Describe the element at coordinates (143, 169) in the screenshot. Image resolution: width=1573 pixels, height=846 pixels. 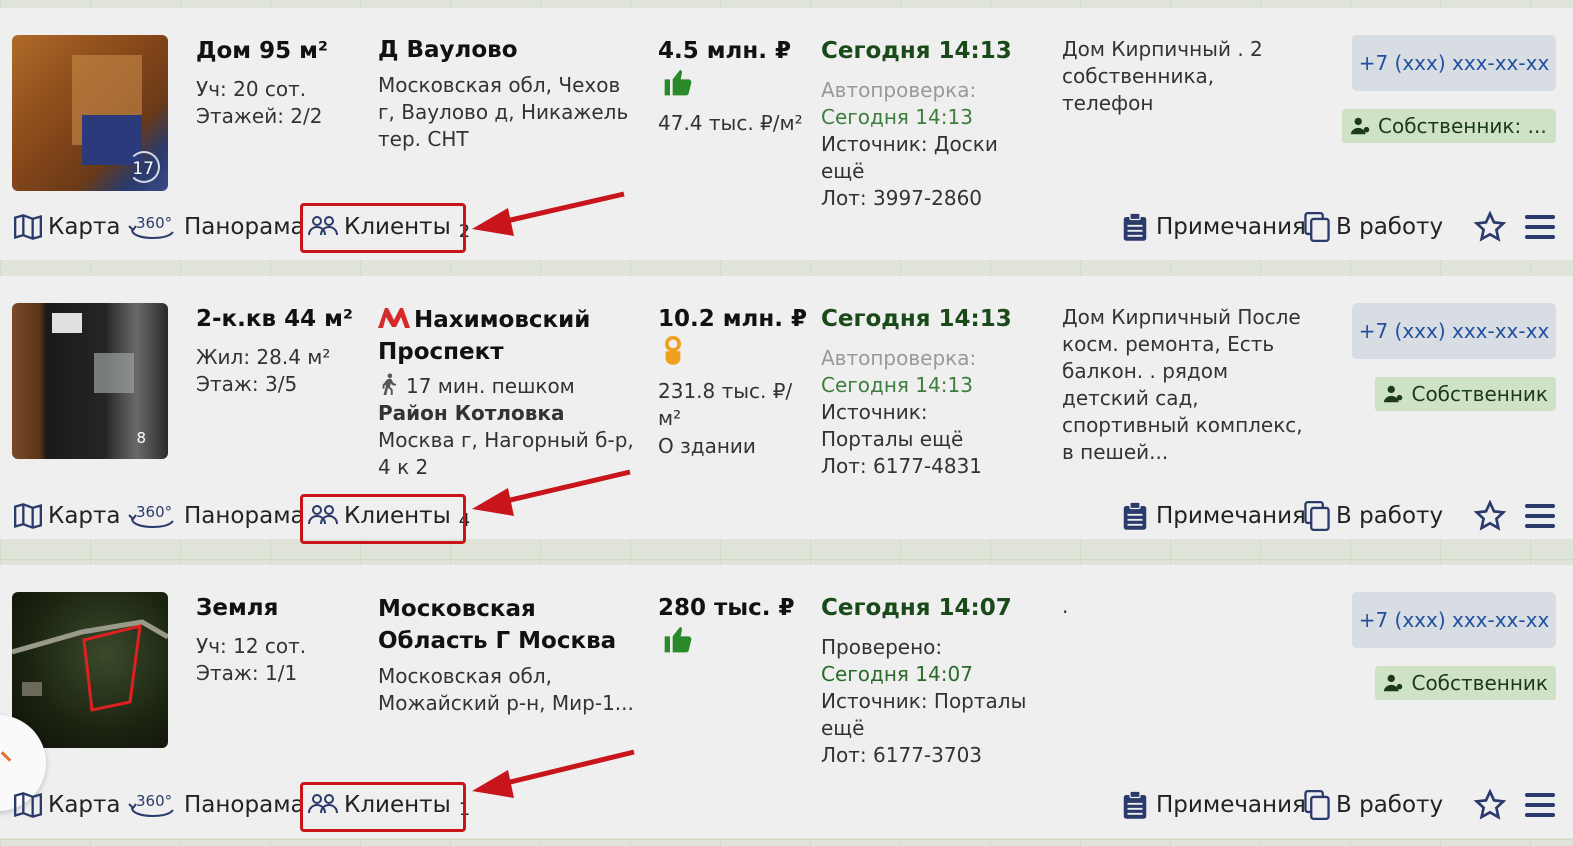
I see `photo-count: 17` at that location.